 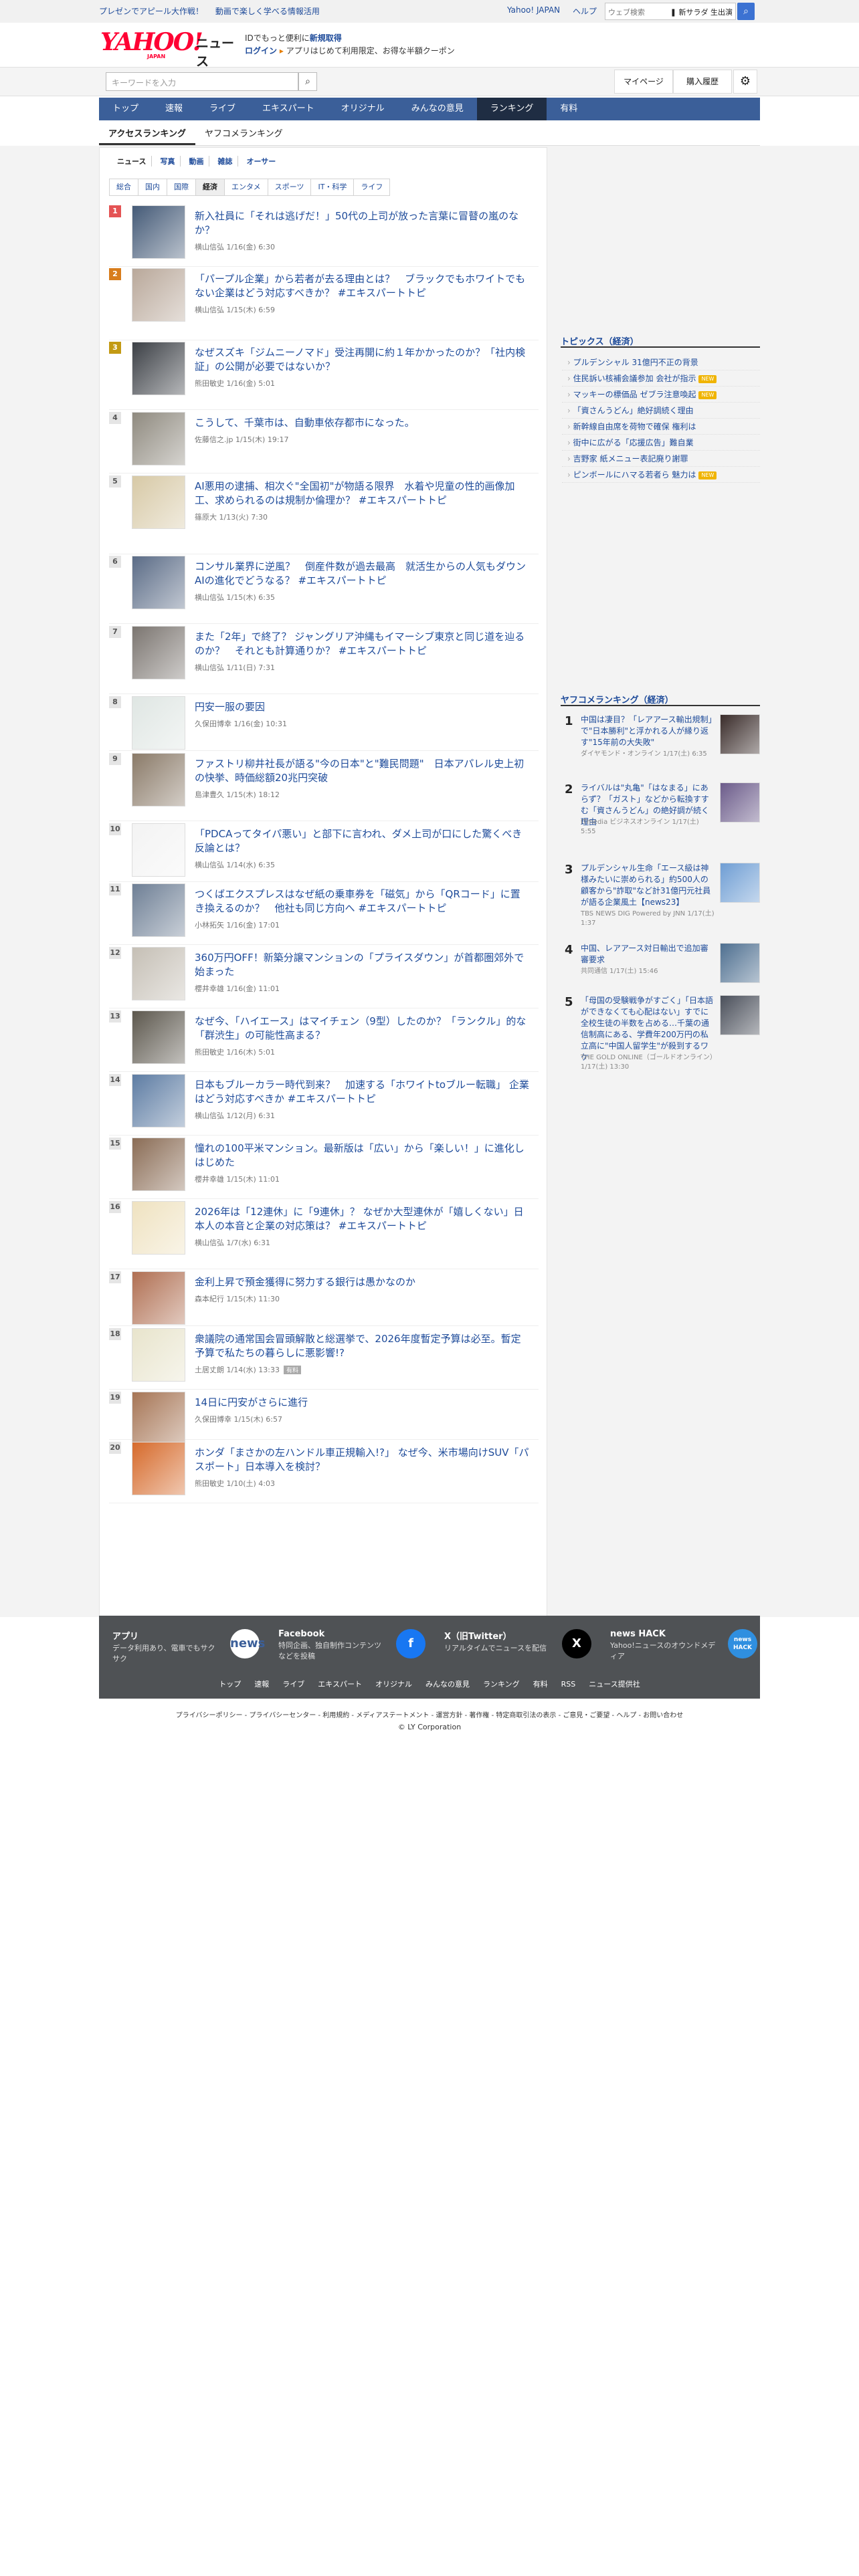 I want to click on purchase-history-button: 購入履歴, so click(x=703, y=82).